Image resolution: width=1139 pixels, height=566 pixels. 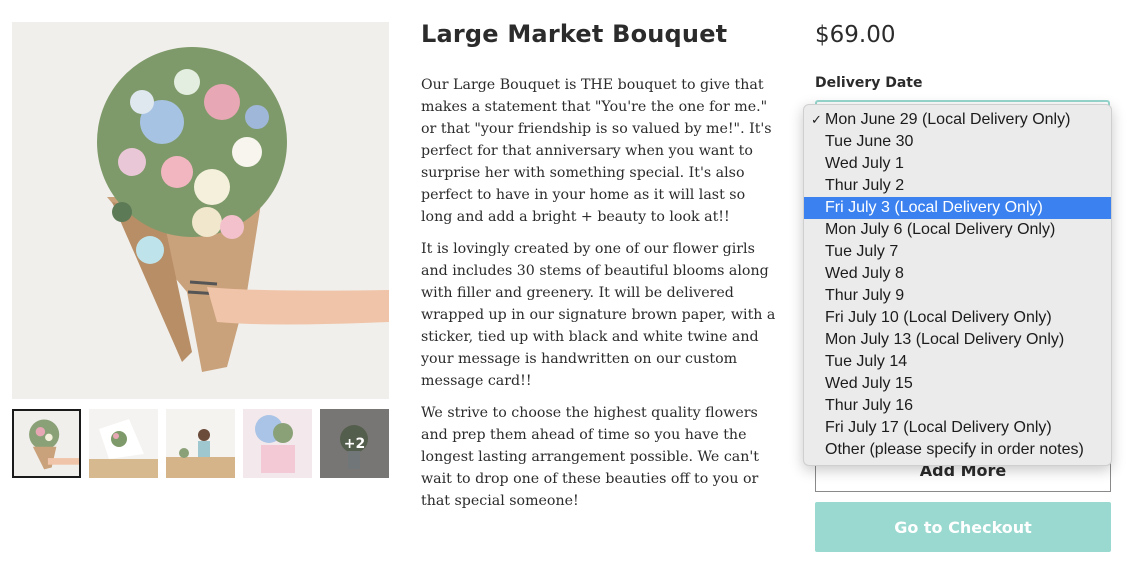 What do you see at coordinates (862, 251) in the screenshot?
I see `delivery-option-label: Tue July 7` at bounding box center [862, 251].